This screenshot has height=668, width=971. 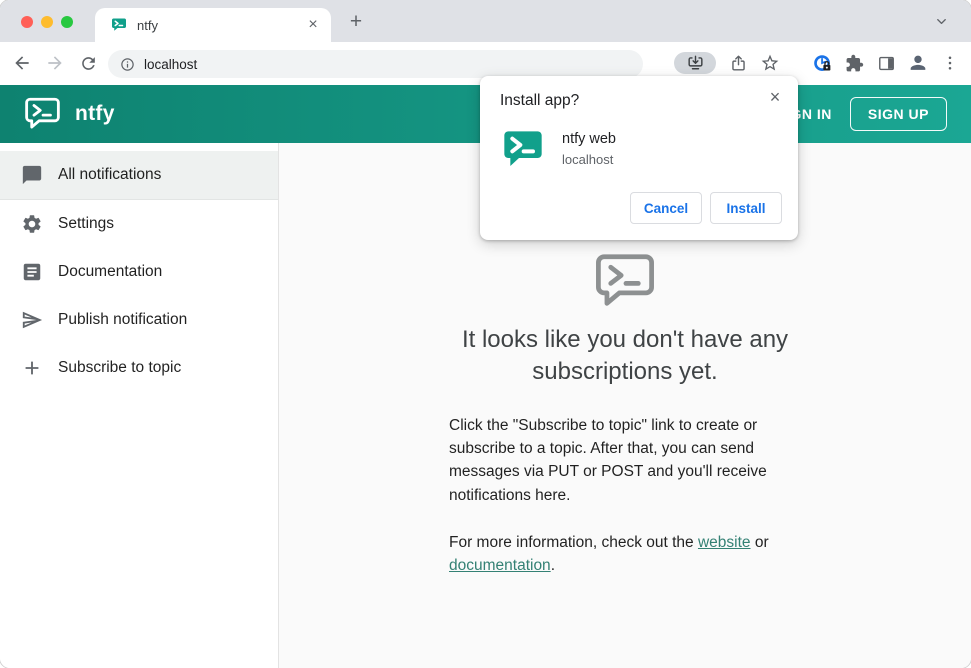 I want to click on dialog-app-origin: localhost, so click(x=588, y=159).